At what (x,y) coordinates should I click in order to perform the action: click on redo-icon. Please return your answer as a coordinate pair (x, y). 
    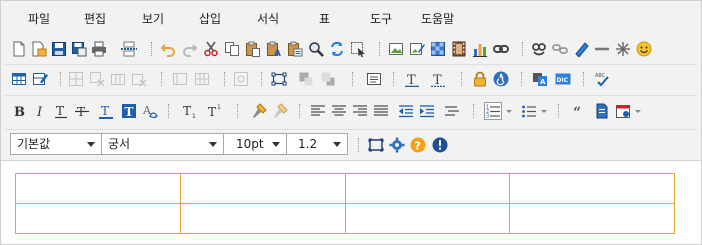
    Looking at the image, I should click on (190, 49).